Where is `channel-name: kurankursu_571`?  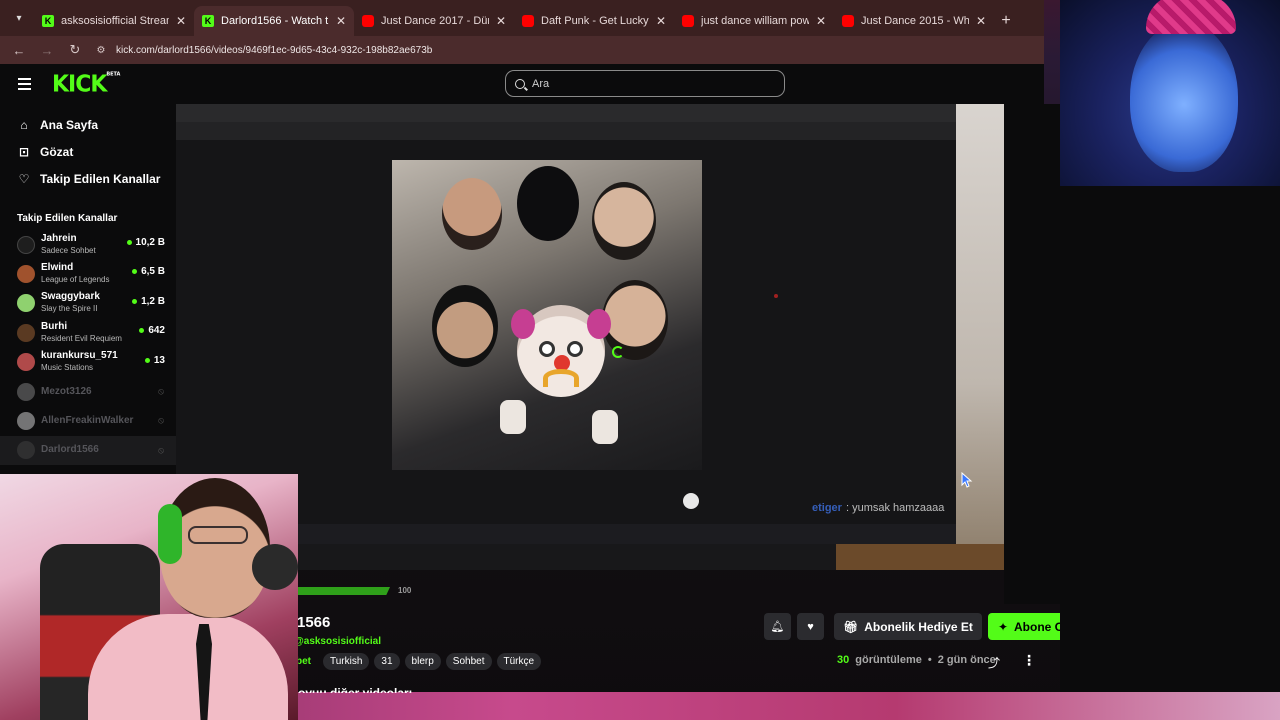 channel-name: kurankursu_571 is located at coordinates (79, 356).